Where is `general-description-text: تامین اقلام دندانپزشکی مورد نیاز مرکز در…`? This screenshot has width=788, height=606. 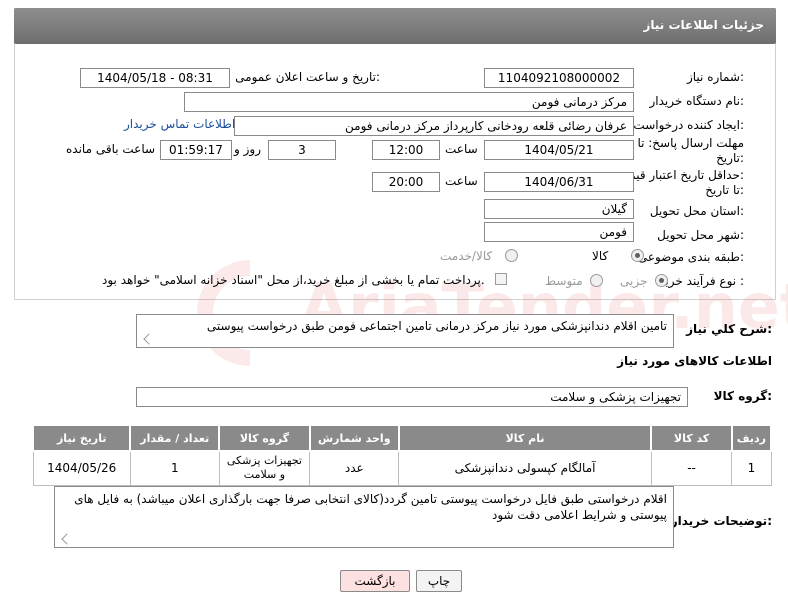
general-description-text: تامین اقلام دندانپزشکی مورد نیاز مرکز در… is located at coordinates (436, 326).